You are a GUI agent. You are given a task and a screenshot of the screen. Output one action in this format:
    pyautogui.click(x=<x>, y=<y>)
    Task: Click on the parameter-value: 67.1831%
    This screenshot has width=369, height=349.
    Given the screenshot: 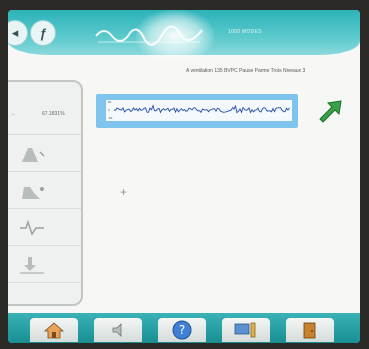 What is the action you would take?
    pyautogui.click(x=53, y=114)
    